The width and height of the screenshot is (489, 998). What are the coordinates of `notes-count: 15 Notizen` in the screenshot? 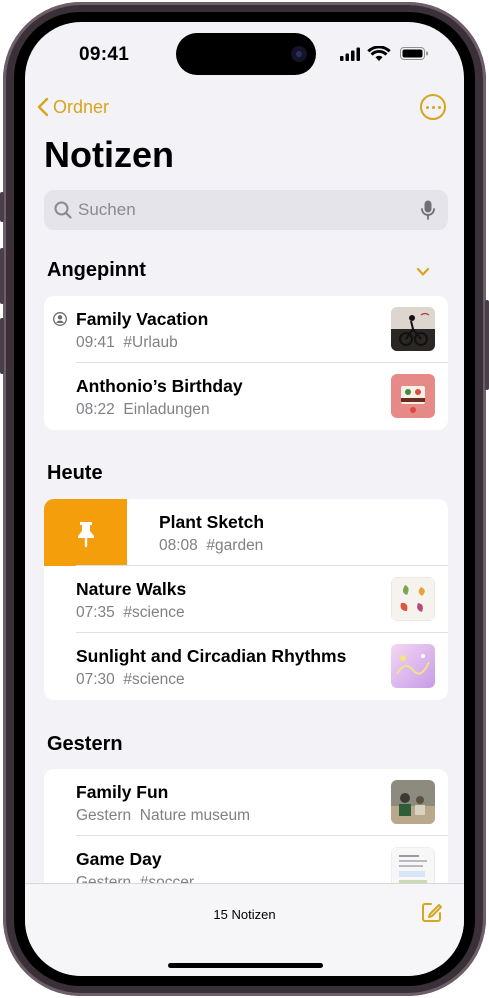 It's located at (244, 914).